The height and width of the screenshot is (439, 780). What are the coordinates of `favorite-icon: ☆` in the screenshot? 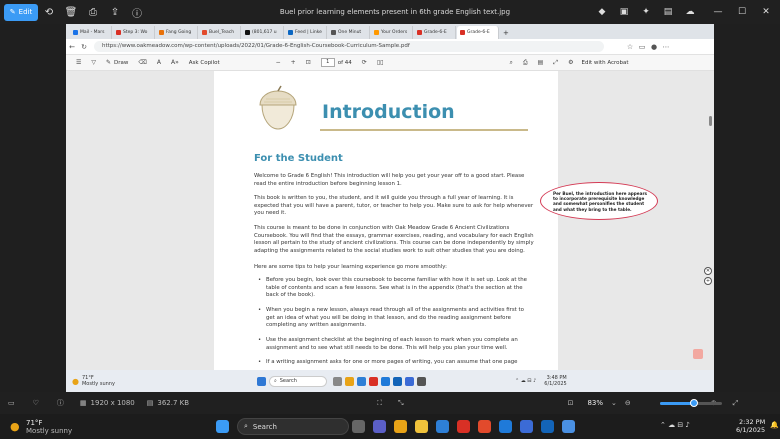 It's located at (630, 47).